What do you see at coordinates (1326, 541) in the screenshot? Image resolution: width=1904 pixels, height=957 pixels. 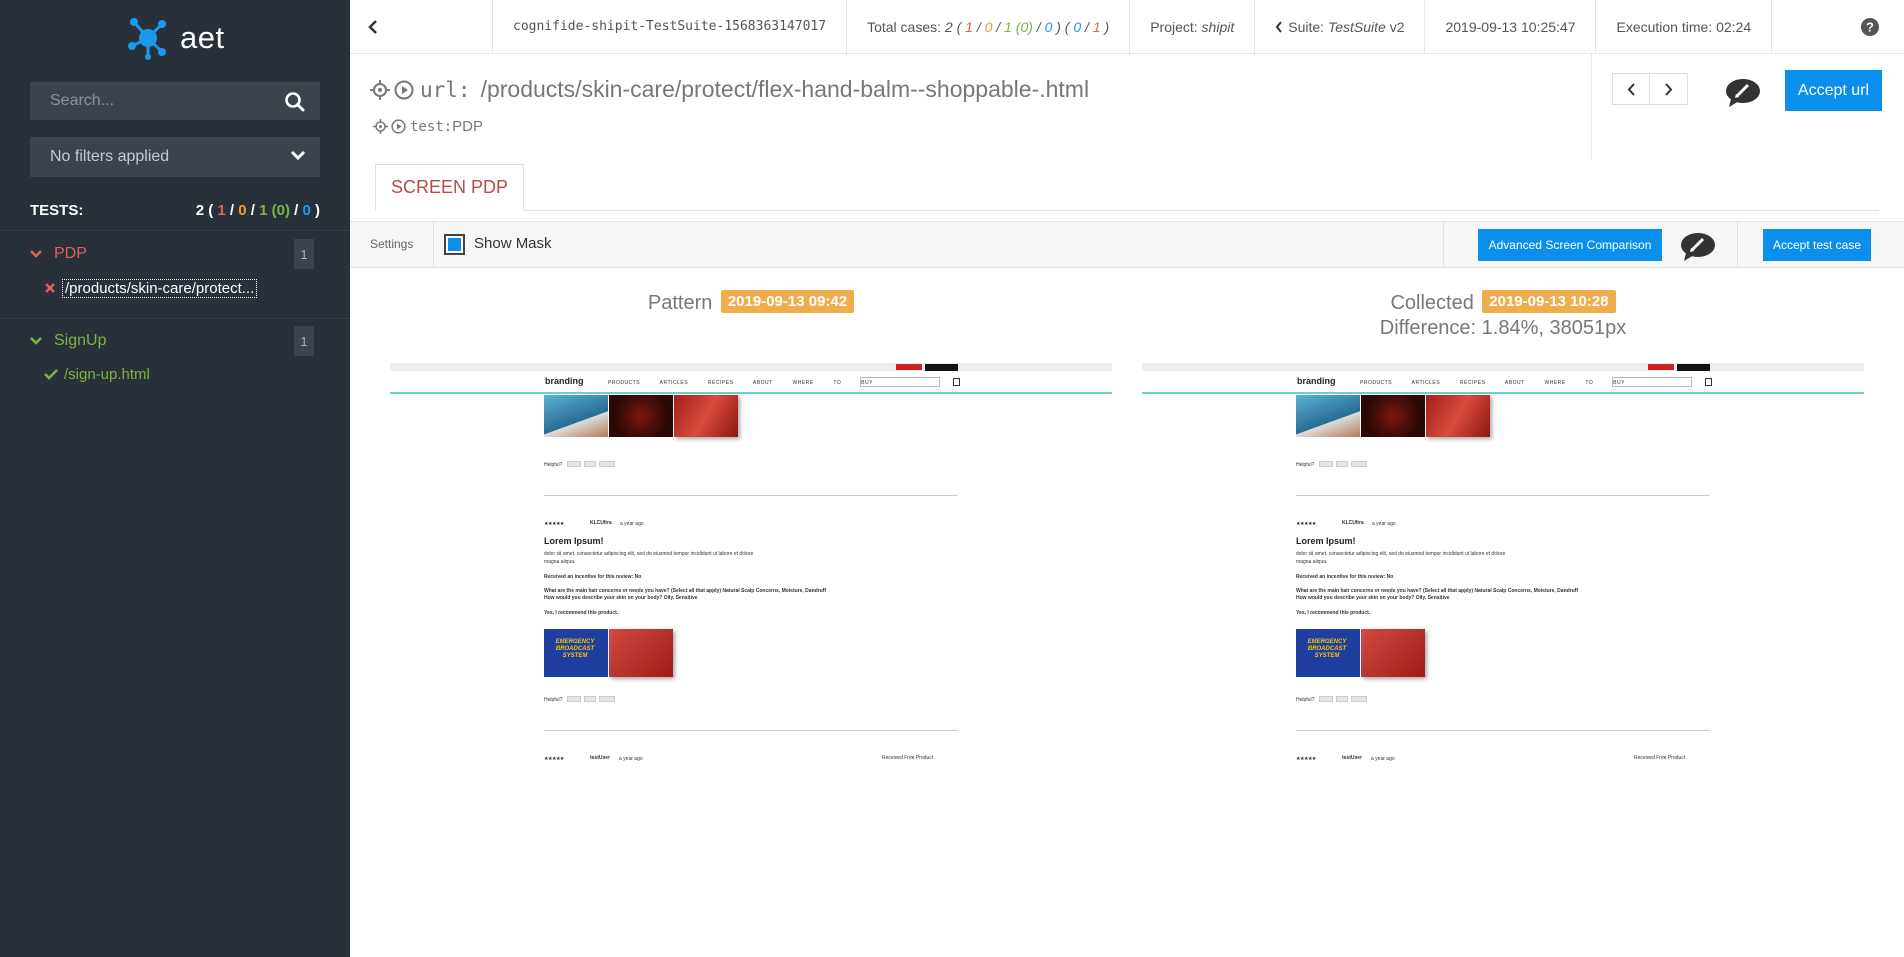 I see `review-title: Lorem Ipsum!` at bounding box center [1326, 541].